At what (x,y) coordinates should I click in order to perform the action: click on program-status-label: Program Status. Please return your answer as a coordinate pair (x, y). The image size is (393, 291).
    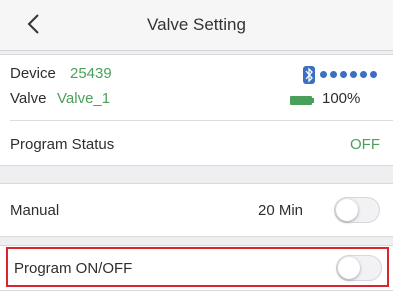
    Looking at the image, I should click on (62, 144).